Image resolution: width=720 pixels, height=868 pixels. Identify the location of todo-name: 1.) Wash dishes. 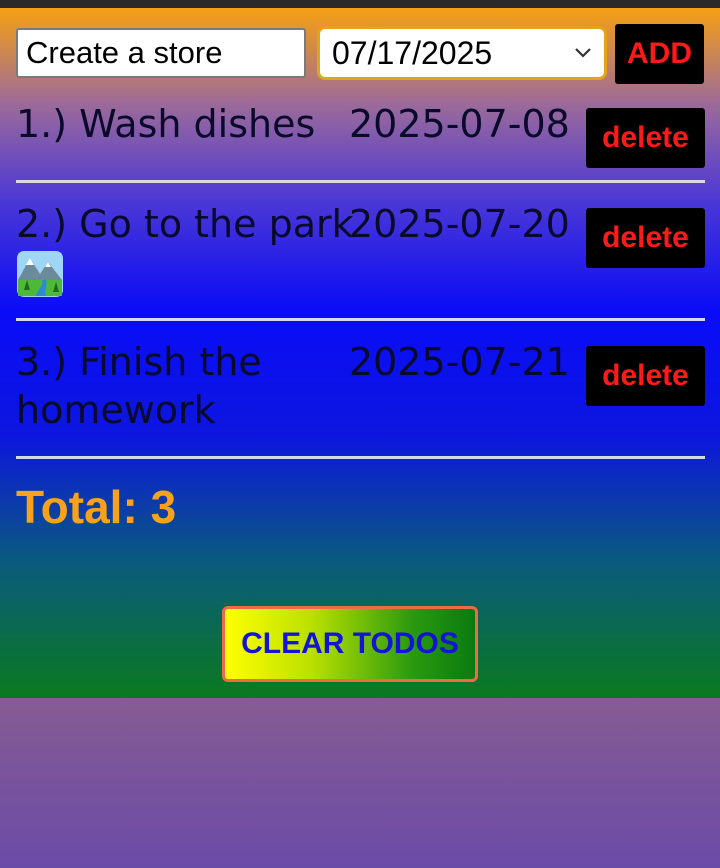
(166, 124).